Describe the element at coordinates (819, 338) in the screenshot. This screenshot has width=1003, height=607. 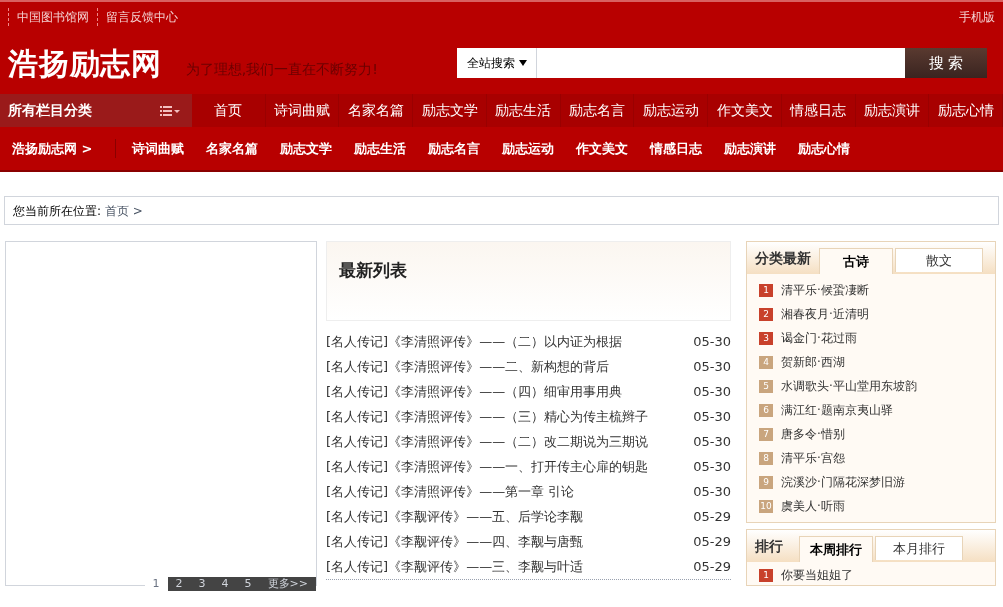
I see `list-link: 谒金门·花过雨` at that location.